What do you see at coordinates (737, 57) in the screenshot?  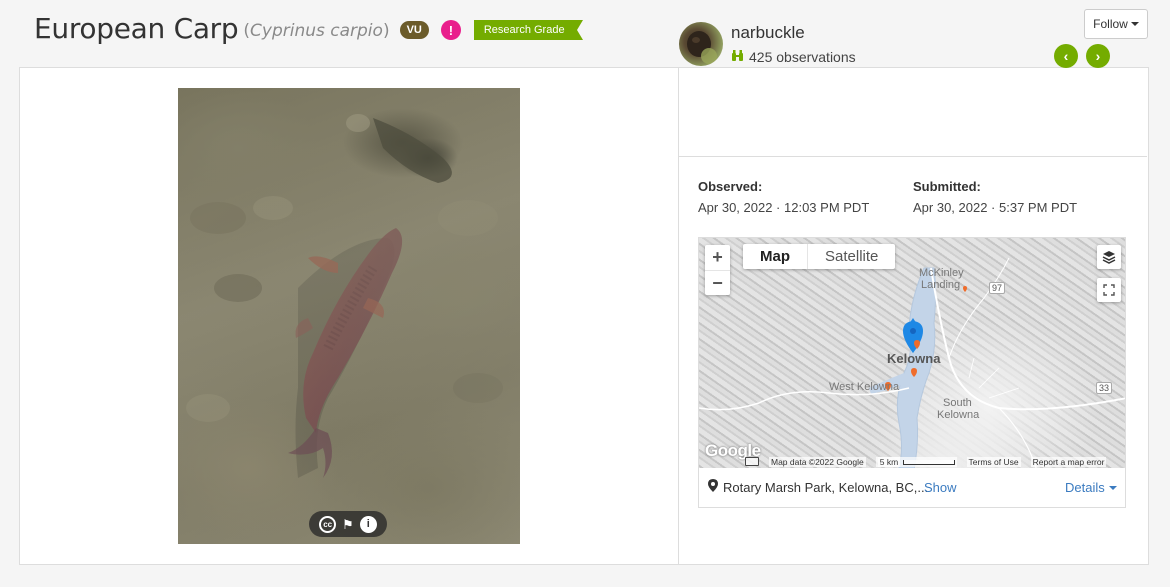 I see `binoculars-icon` at bounding box center [737, 57].